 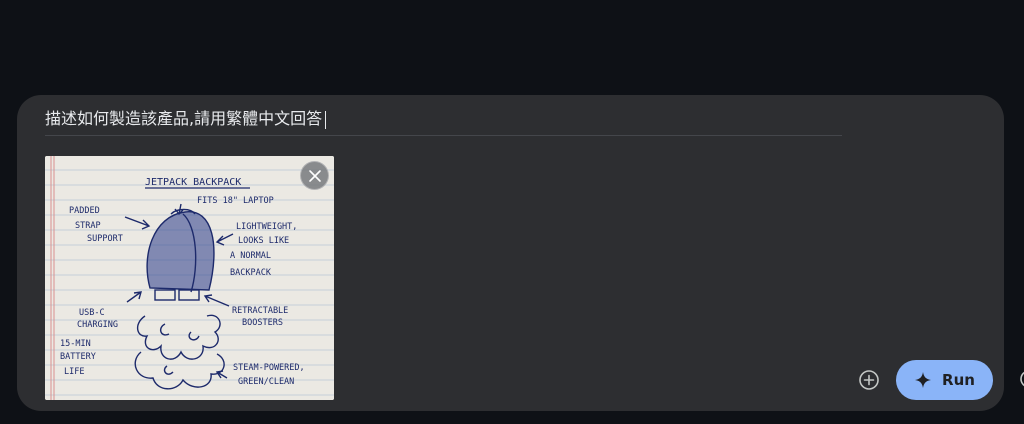 What do you see at coordinates (260, 311) in the screenshot?
I see `sketch-retract-label-1: RETRACTABLE` at bounding box center [260, 311].